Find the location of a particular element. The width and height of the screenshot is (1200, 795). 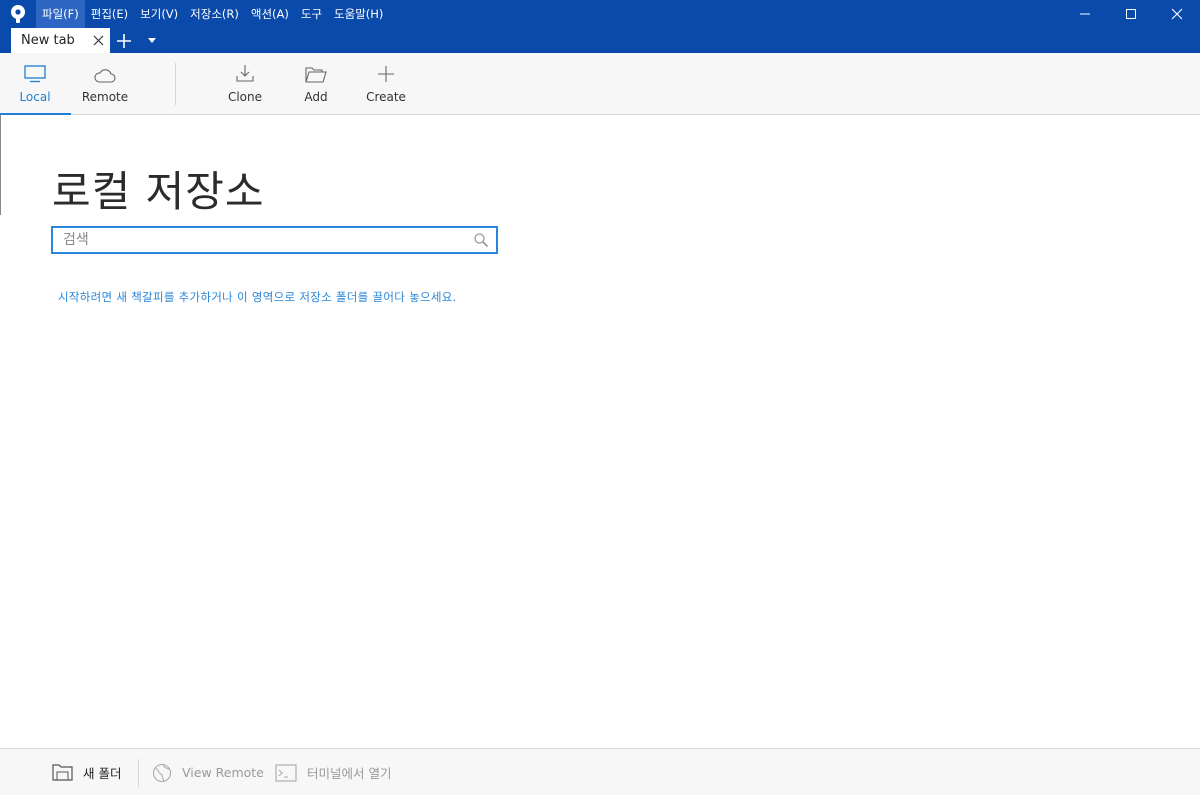

clone-label: Clone is located at coordinates (245, 97).